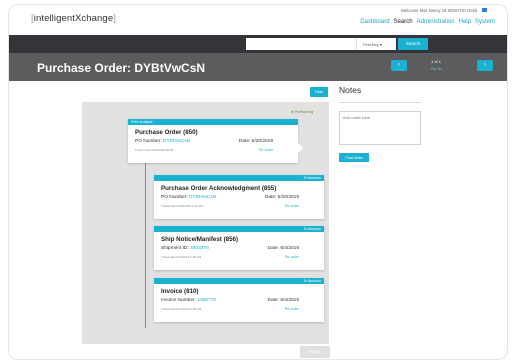  I want to click on chevron-right-icon: ›, so click(485, 65).